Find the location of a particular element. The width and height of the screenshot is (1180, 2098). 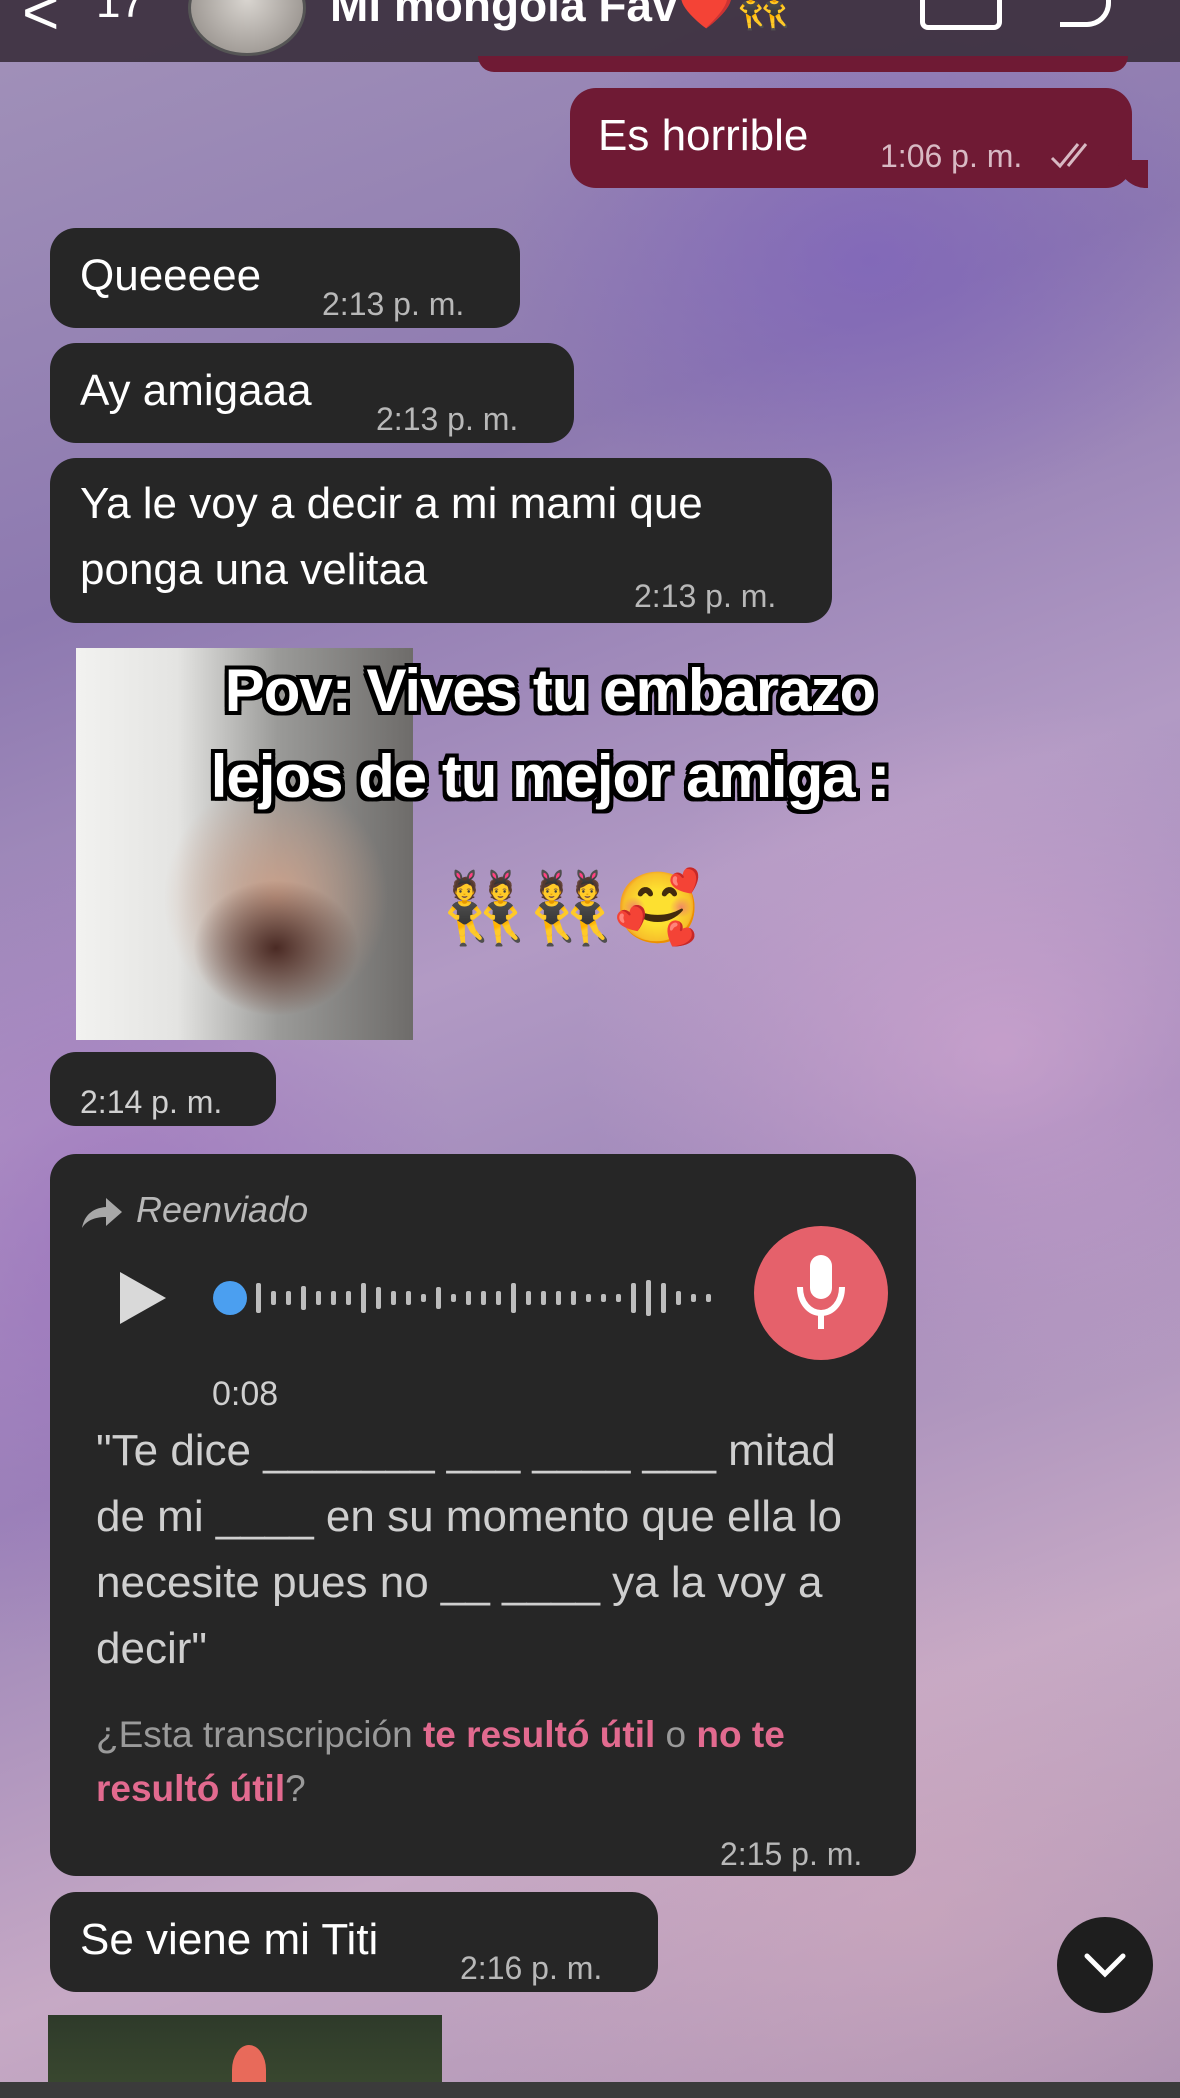

message-time: 2:15 p. m. is located at coordinates (791, 1854).